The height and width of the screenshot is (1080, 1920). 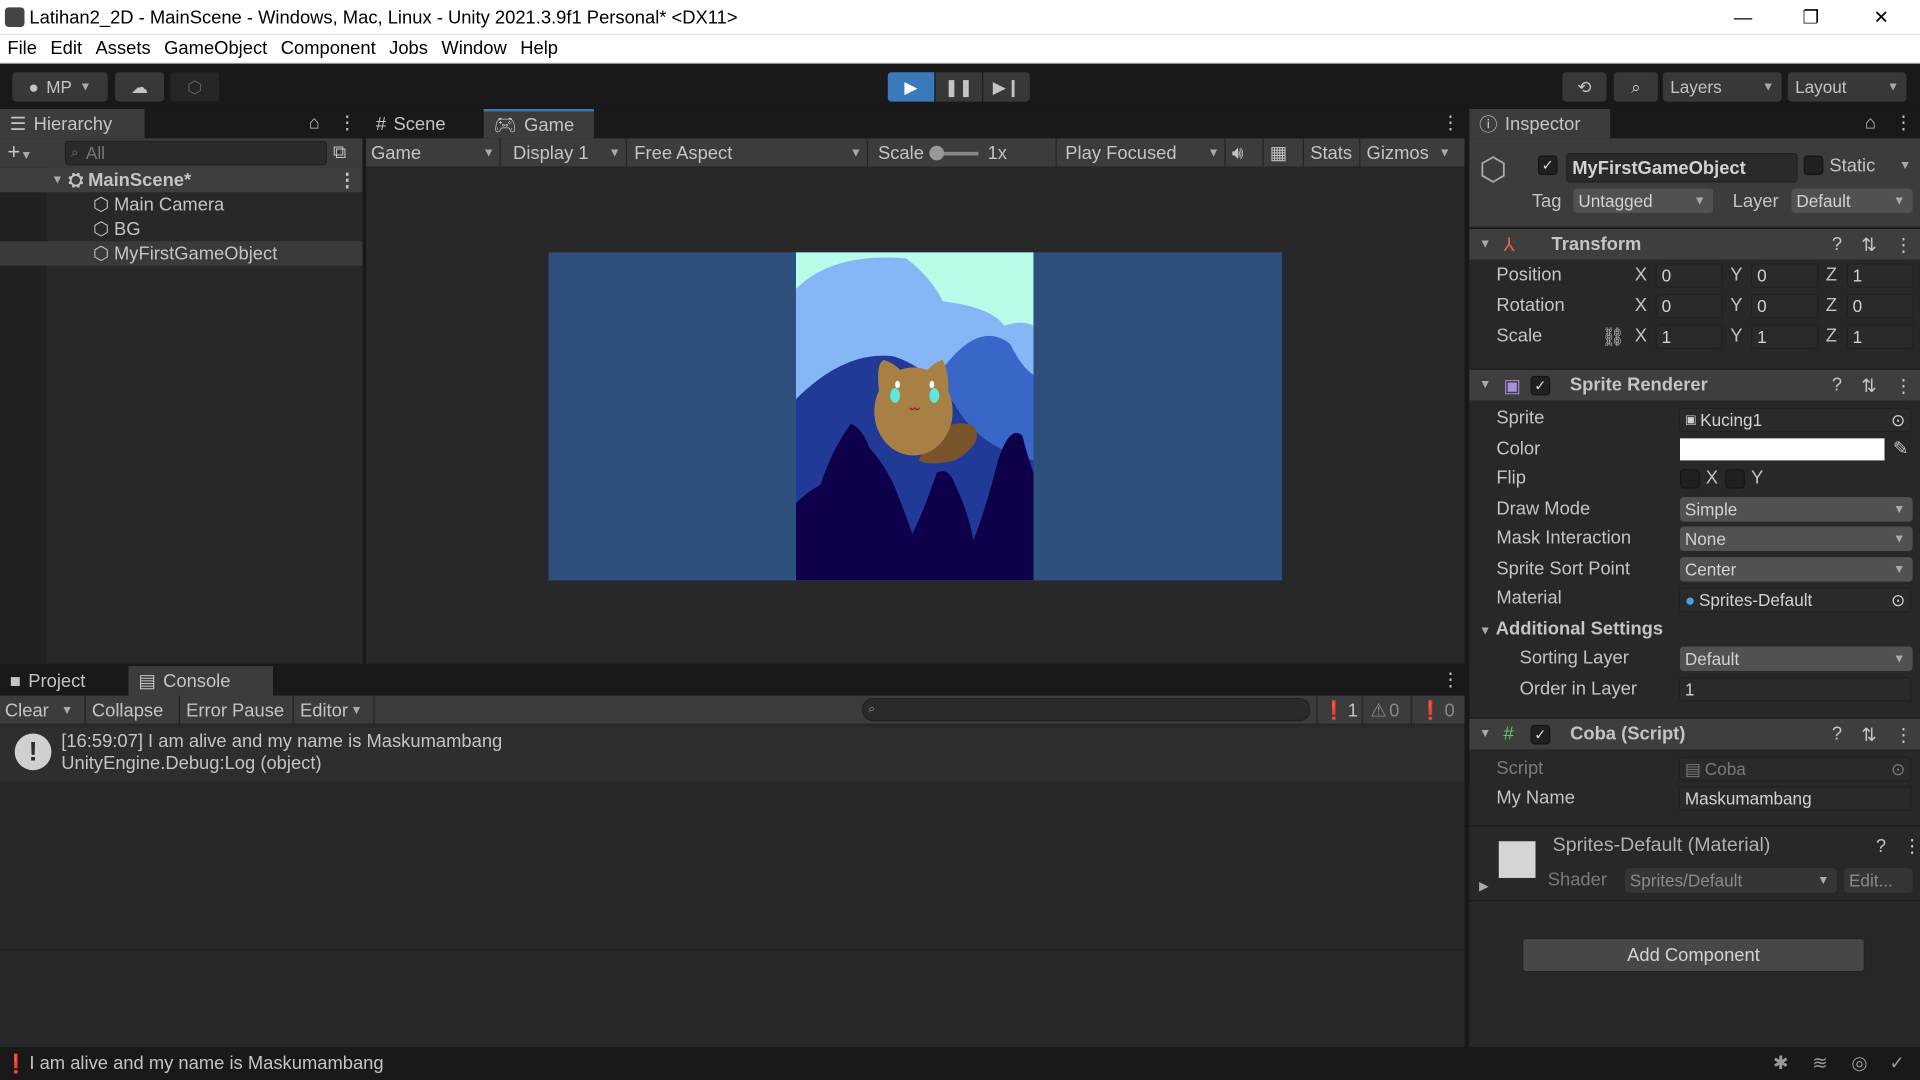 I want to click on game-viewport, so click(x=915, y=416).